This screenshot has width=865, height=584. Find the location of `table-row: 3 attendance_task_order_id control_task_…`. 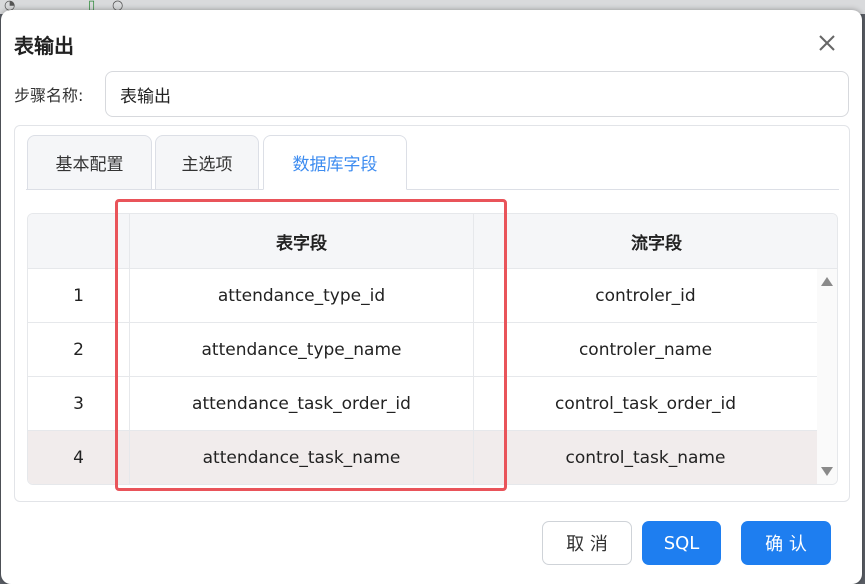

table-row: 3 attendance_task_order_id control_task_… is located at coordinates (422, 404).